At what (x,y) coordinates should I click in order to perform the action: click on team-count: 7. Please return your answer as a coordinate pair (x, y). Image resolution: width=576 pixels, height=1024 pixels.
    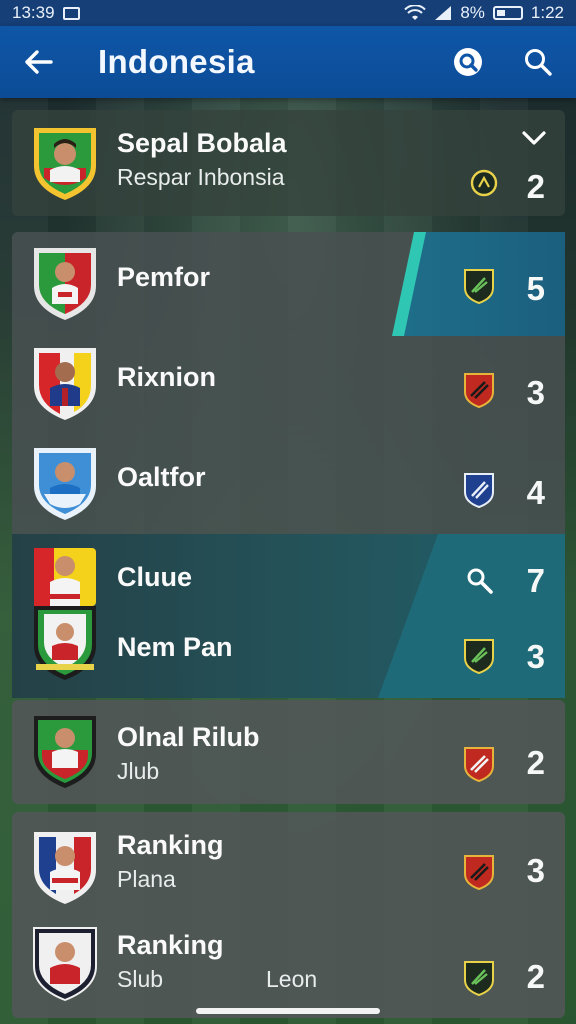
    Looking at the image, I should click on (535, 580).